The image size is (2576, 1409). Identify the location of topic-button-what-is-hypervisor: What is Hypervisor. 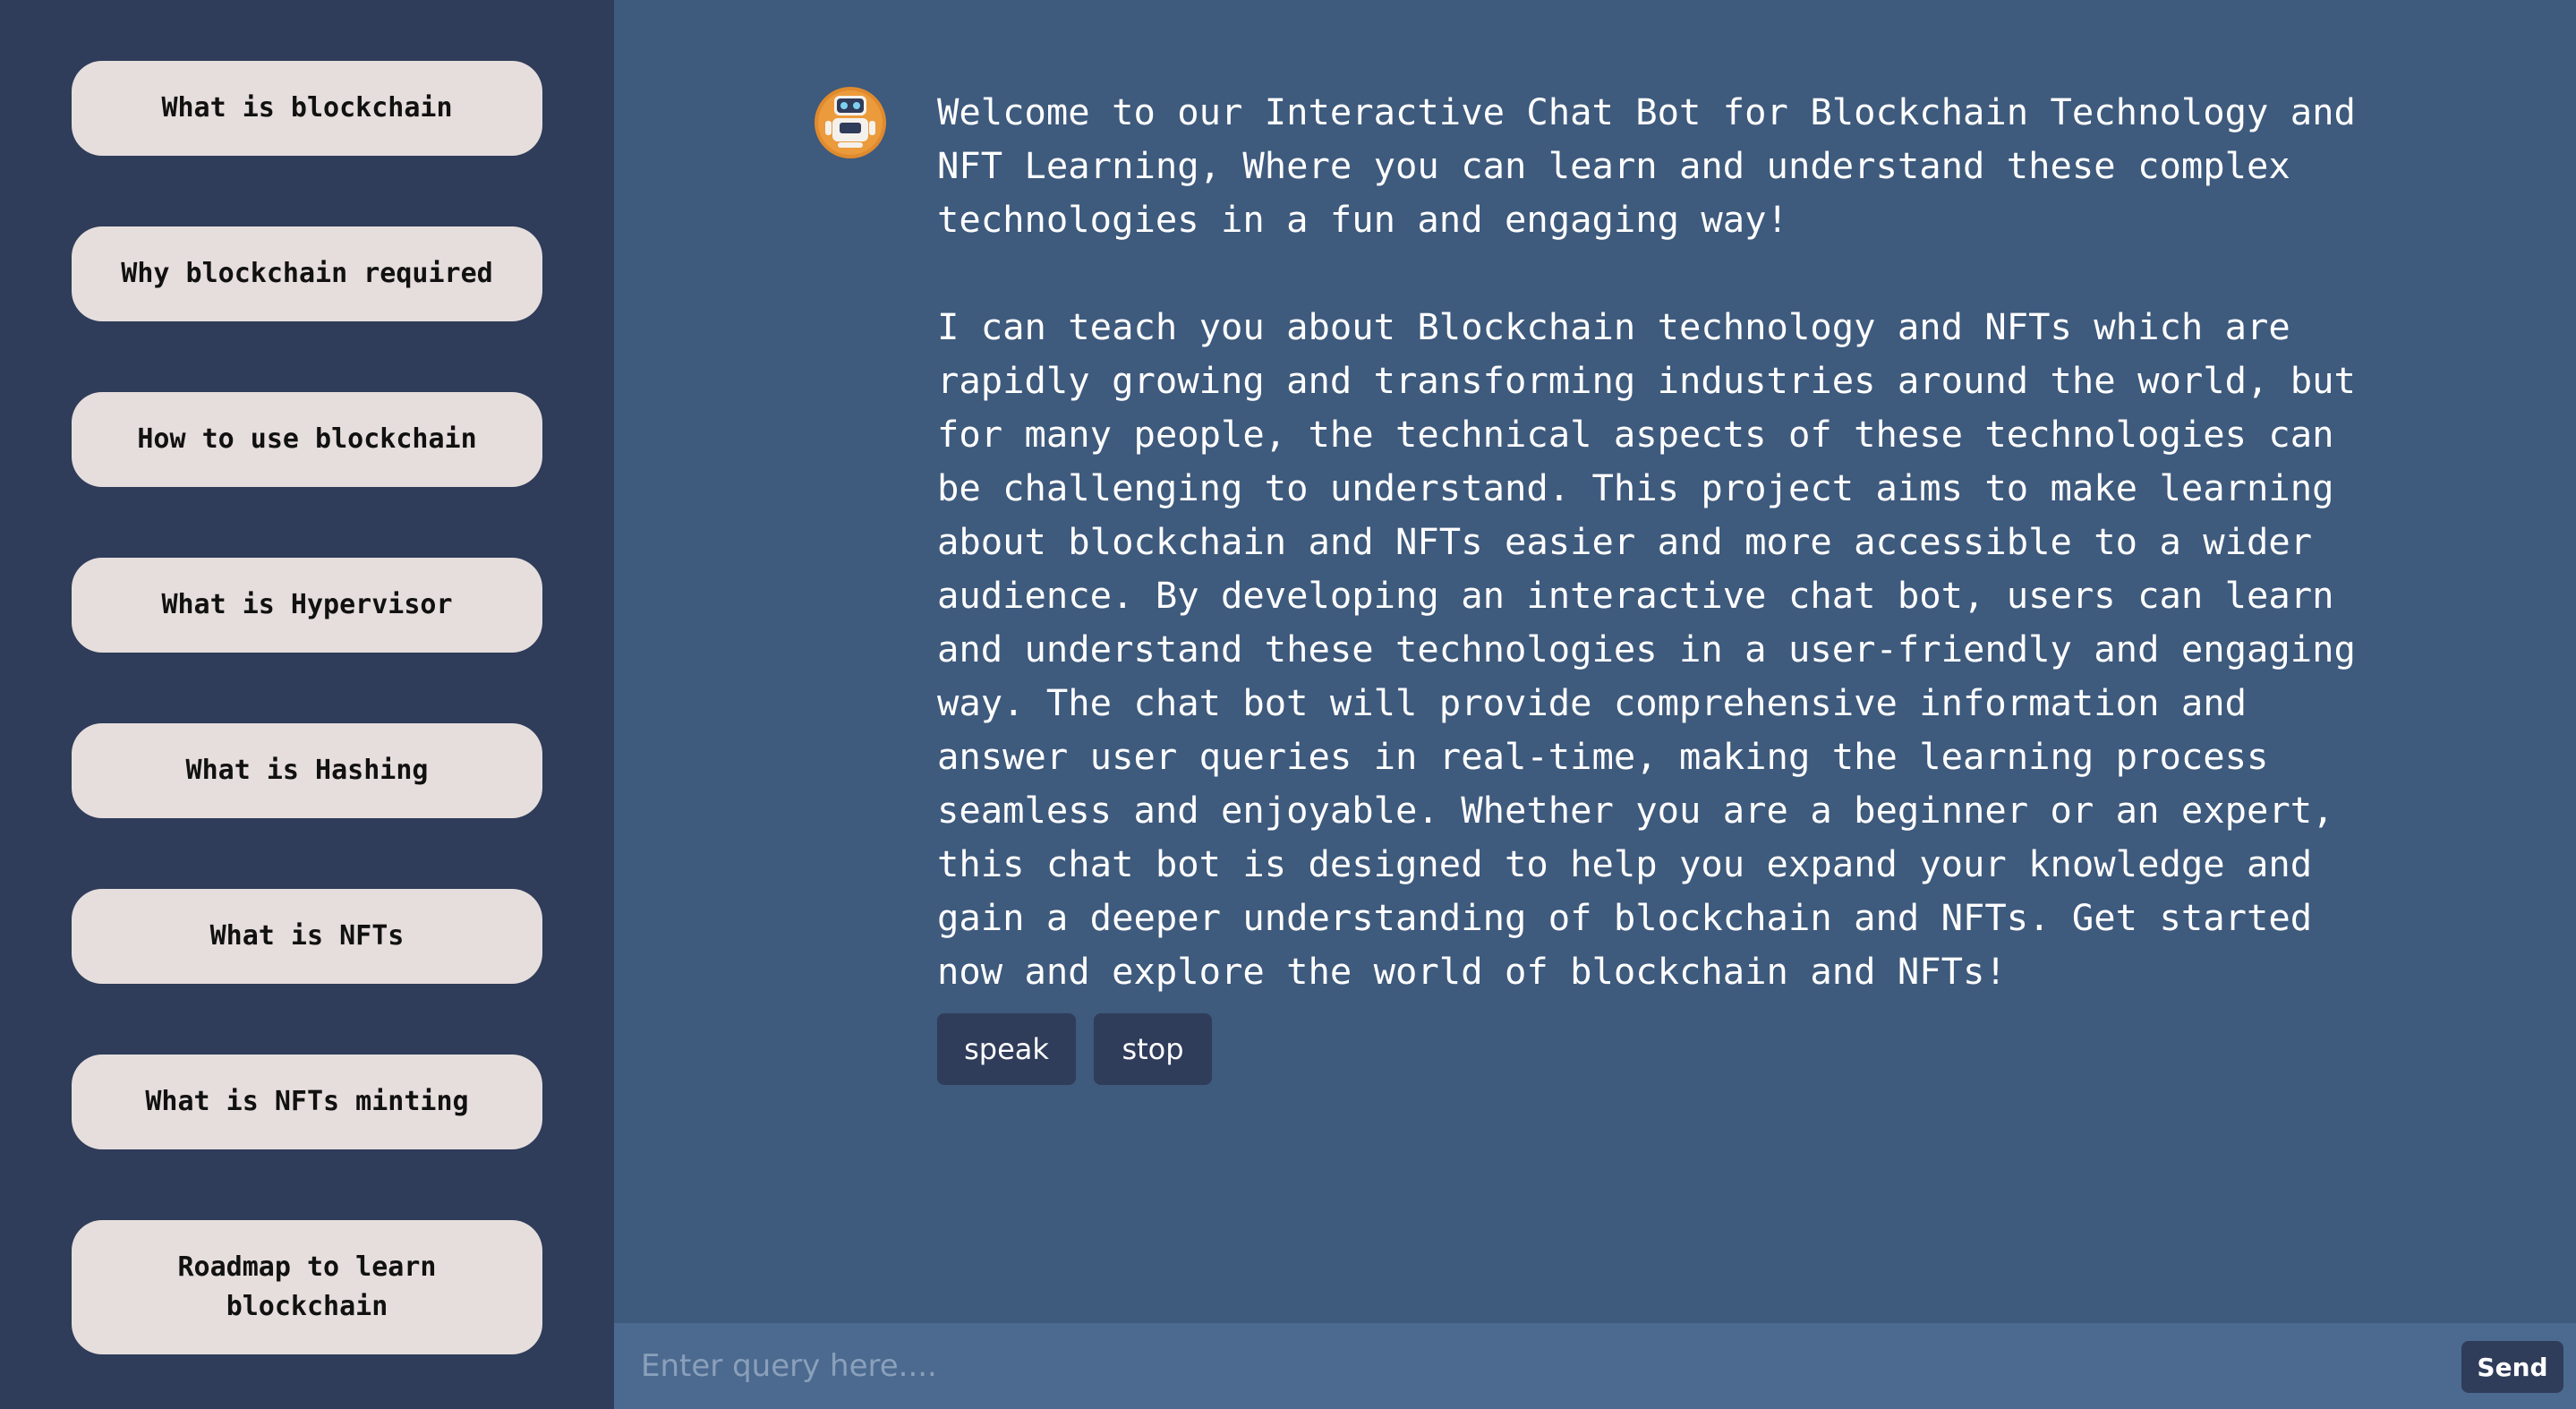
(307, 606).